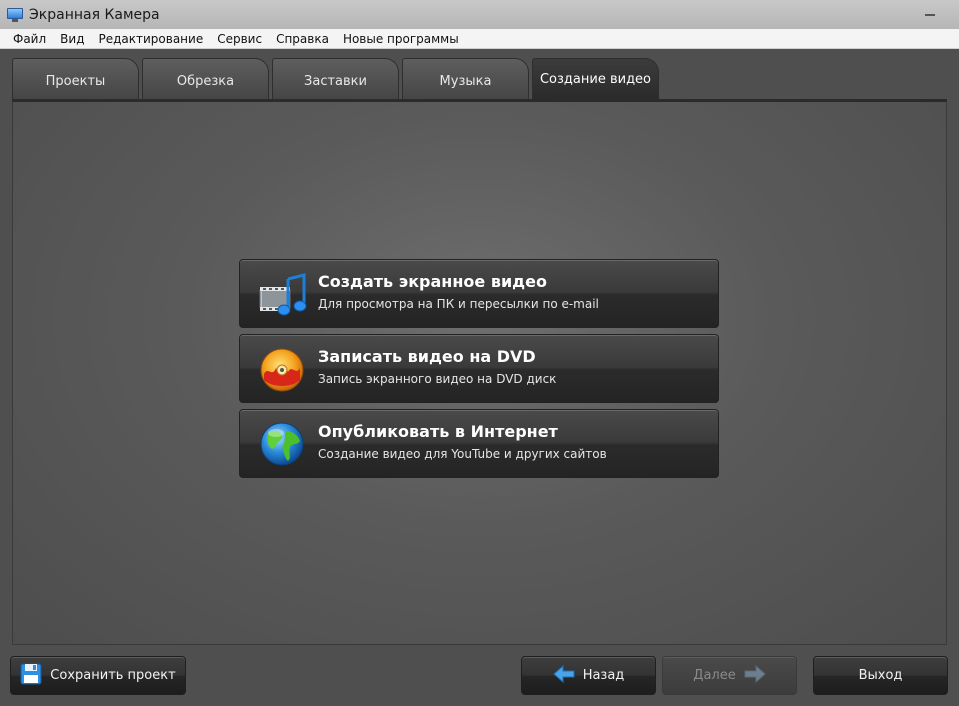 The image size is (959, 706). What do you see at coordinates (302, 39) in the screenshot?
I see `menu-help: Справка` at bounding box center [302, 39].